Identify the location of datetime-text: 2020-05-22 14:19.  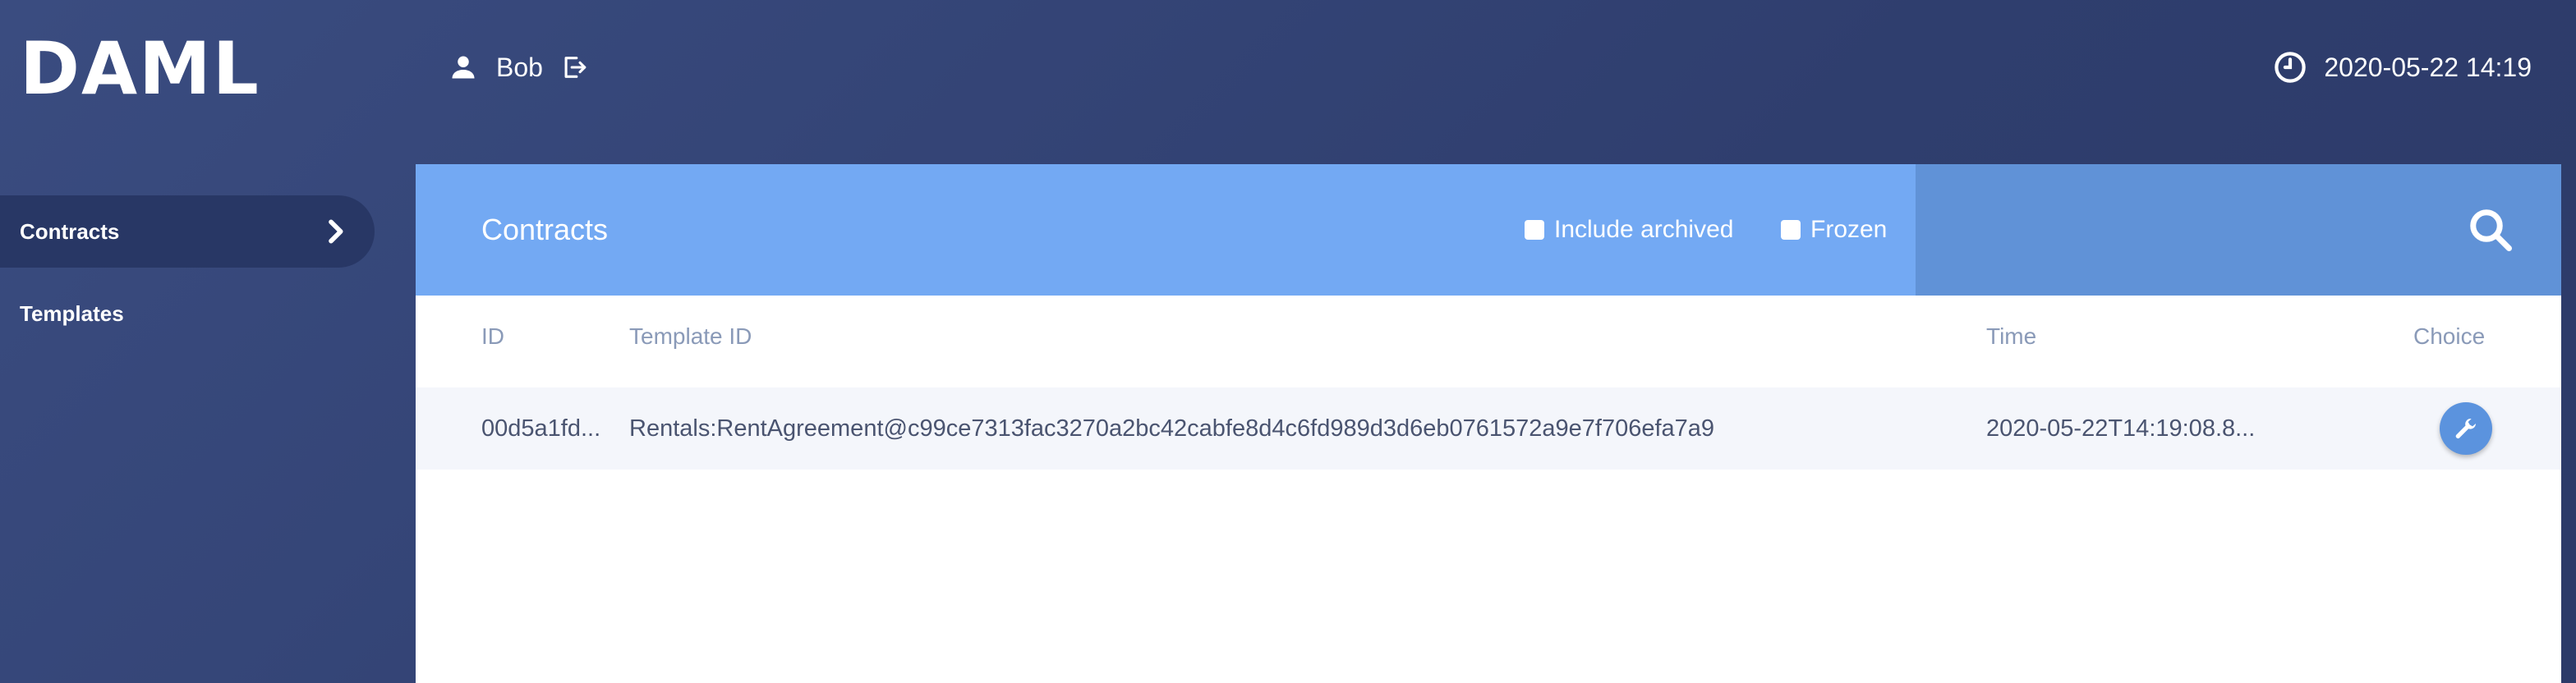
(2428, 67).